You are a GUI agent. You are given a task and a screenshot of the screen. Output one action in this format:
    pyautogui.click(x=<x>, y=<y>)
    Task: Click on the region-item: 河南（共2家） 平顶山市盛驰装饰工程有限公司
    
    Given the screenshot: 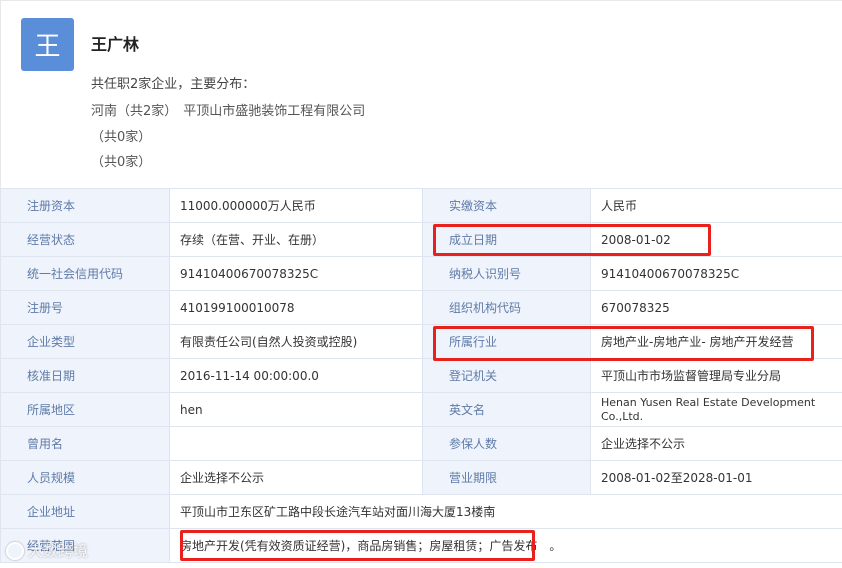 What is the action you would take?
    pyautogui.click(x=228, y=109)
    